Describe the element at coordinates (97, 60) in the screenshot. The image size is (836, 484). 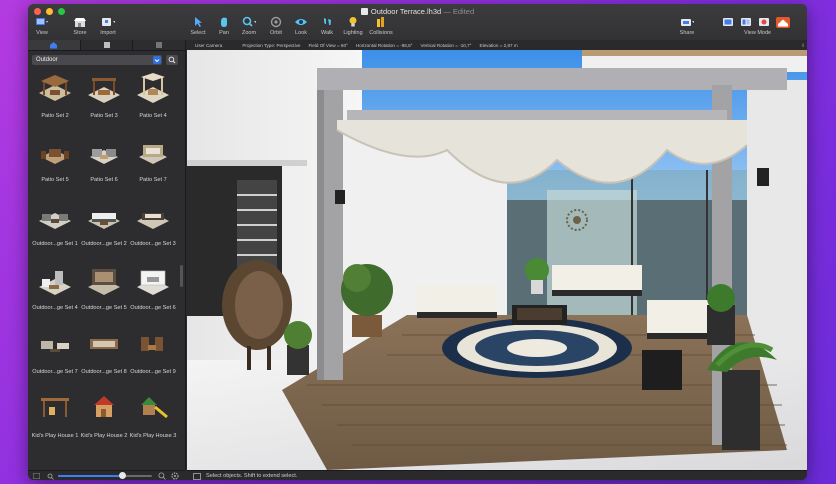
I see `category-dropdown: Outdoor` at that location.